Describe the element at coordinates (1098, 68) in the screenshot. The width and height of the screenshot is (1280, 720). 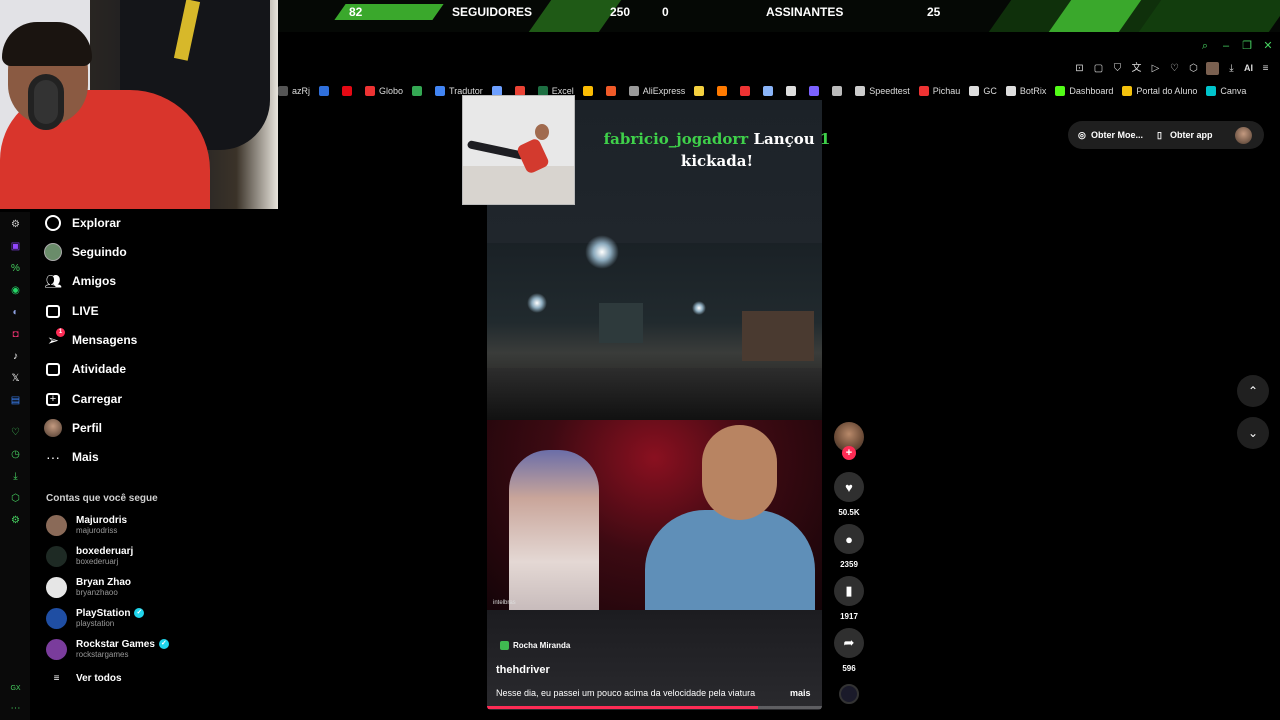
I see `screenshot-icon: ▢` at that location.